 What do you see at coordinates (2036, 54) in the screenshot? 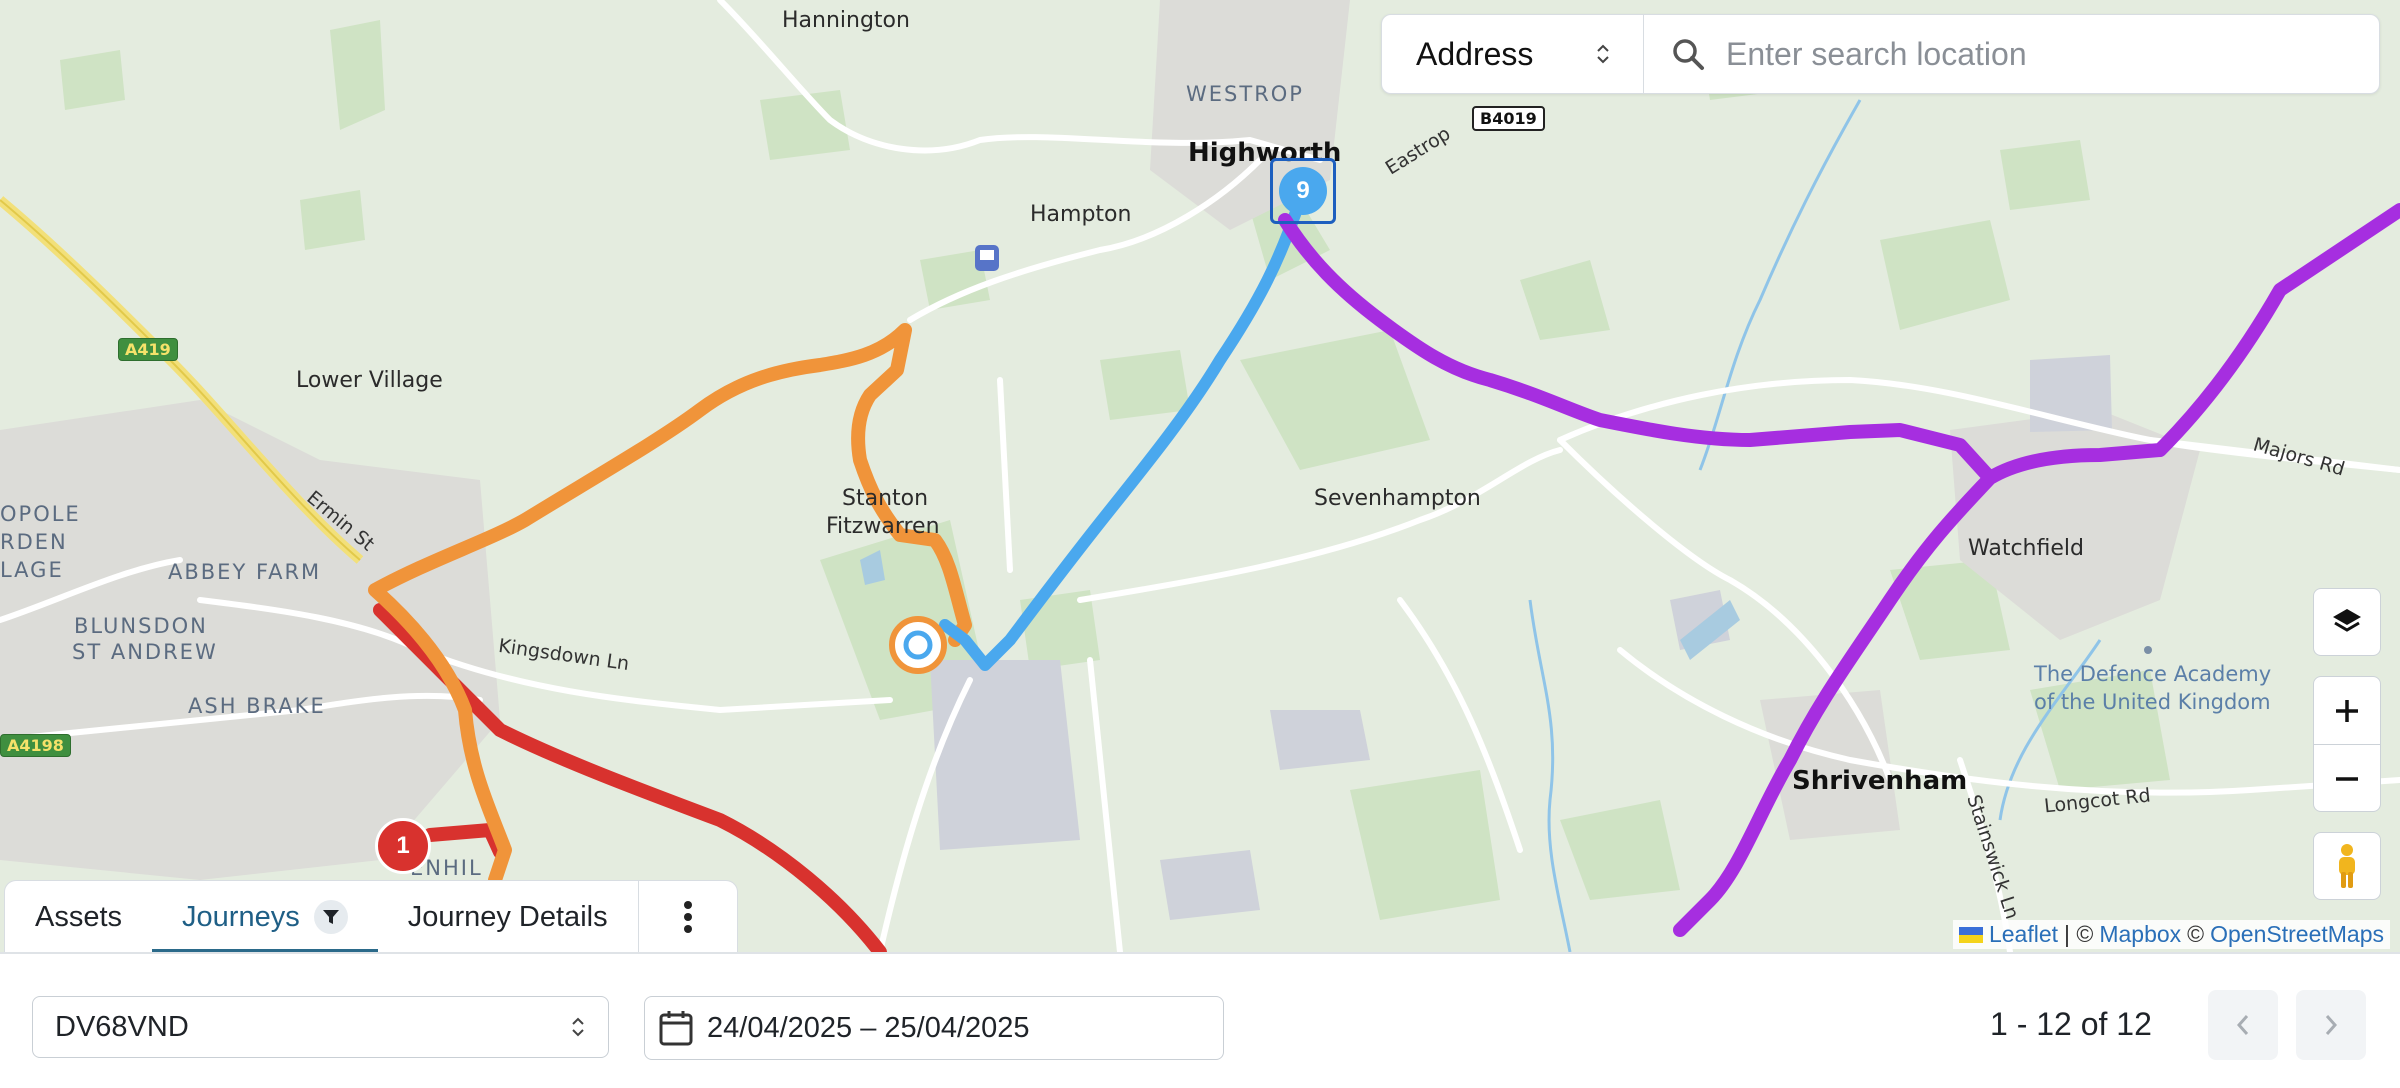
I see `search-input` at bounding box center [2036, 54].